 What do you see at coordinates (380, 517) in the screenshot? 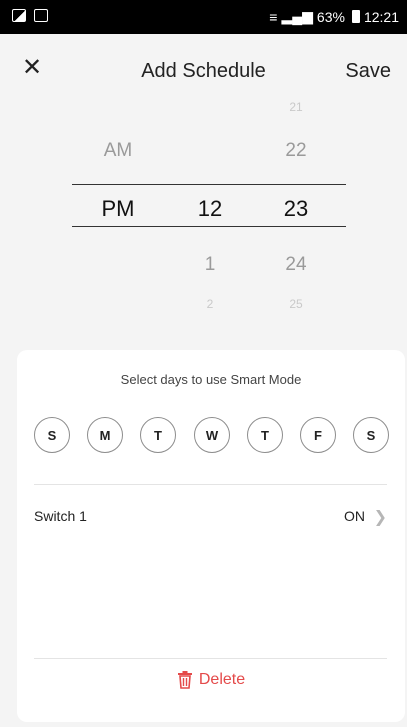
I see `chevron-right-icon: ❯` at bounding box center [380, 517].